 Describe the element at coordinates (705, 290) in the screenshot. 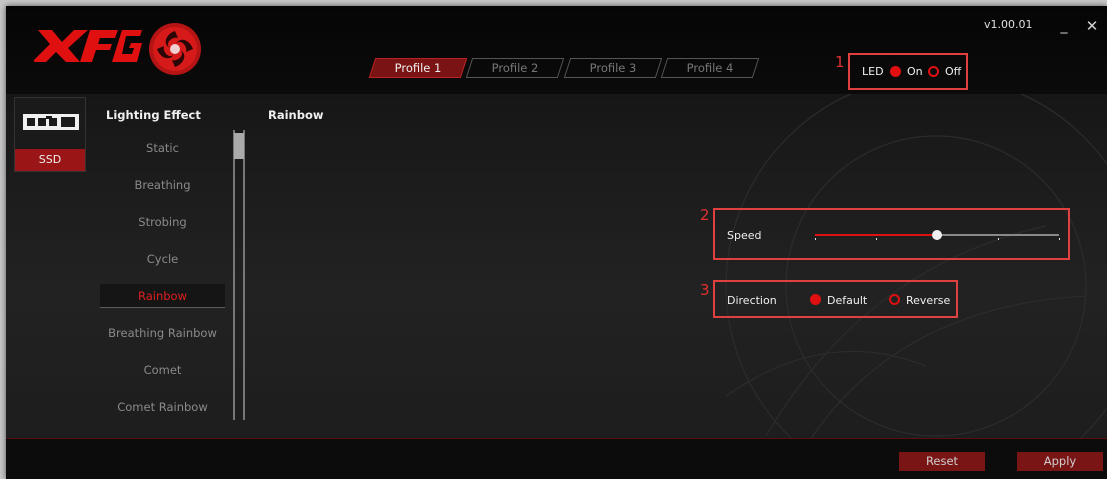

I see `callout-number: 3` at that location.